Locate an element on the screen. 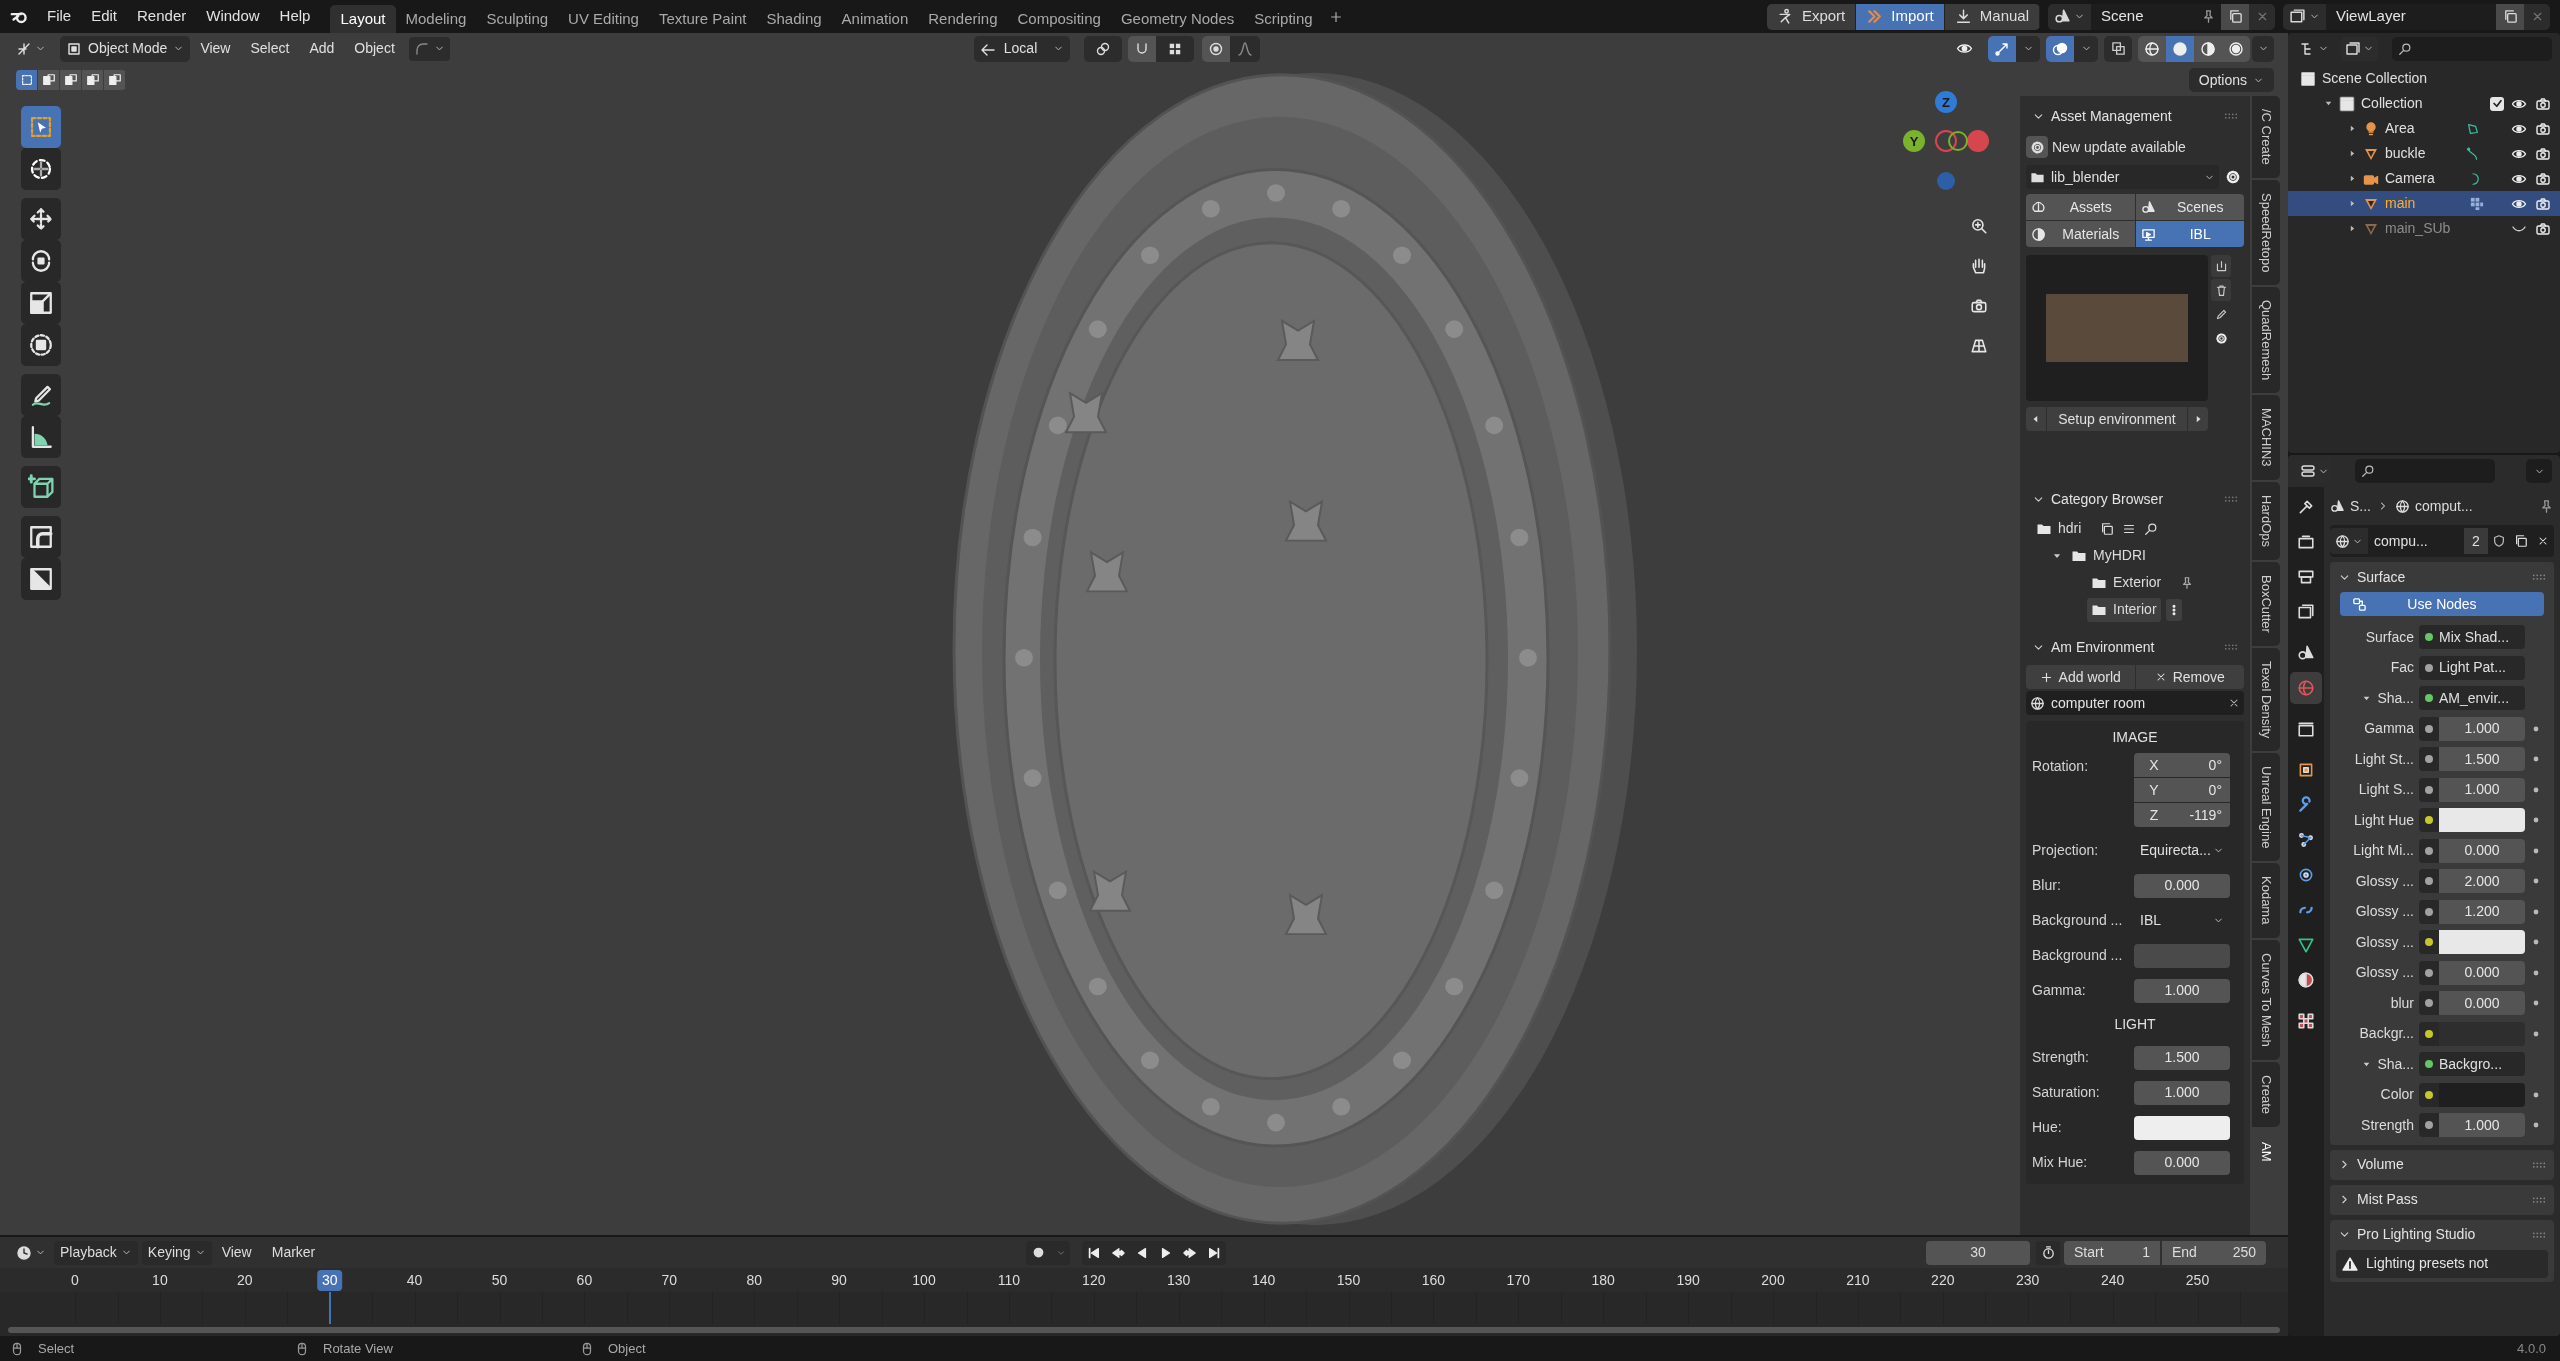  workspace-tab: Geometry Nodes is located at coordinates (1177, 19).